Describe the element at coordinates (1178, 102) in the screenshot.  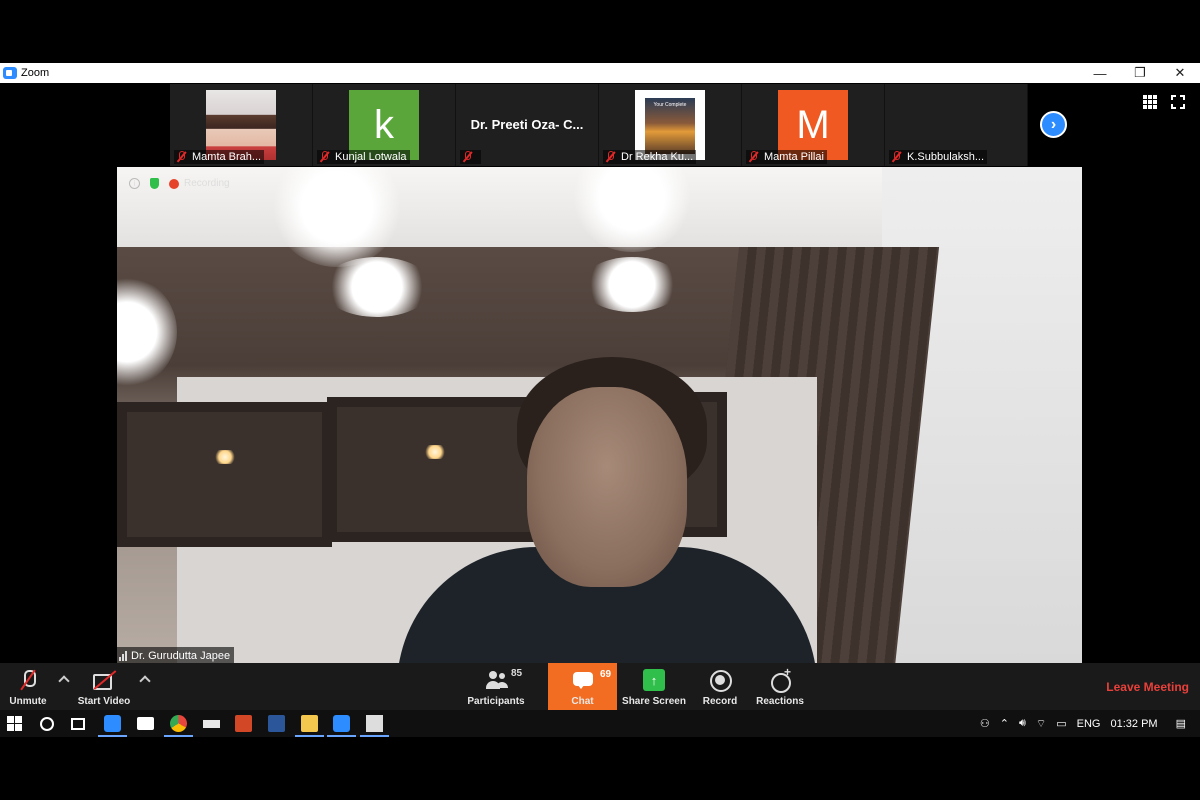
I see `fullscreen-icon` at that location.